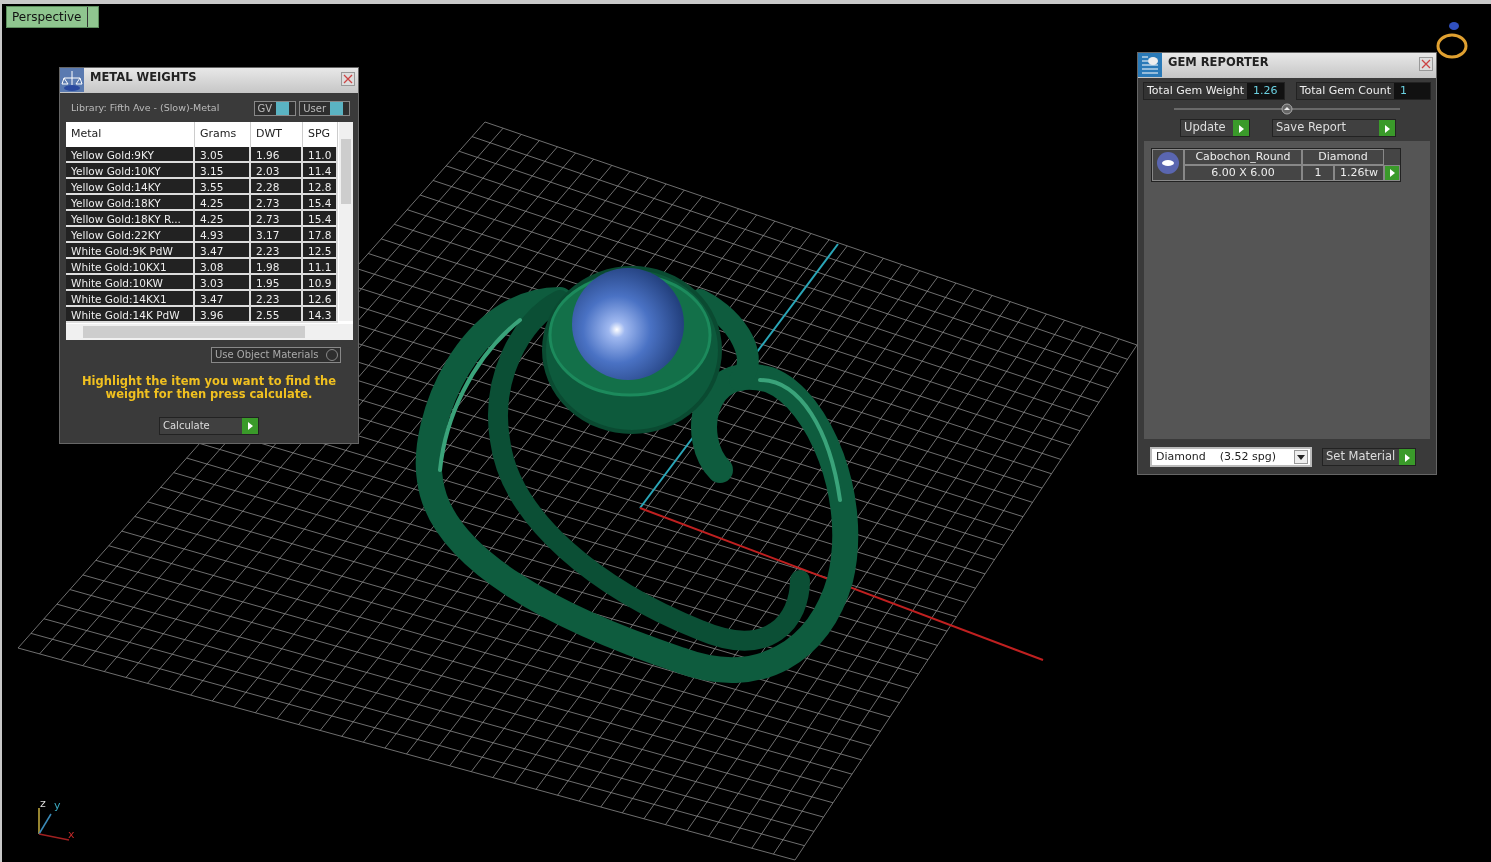 Image resolution: width=1491 pixels, height=862 pixels. What do you see at coordinates (324, 108) in the screenshot?
I see `toggle-button: User` at bounding box center [324, 108].